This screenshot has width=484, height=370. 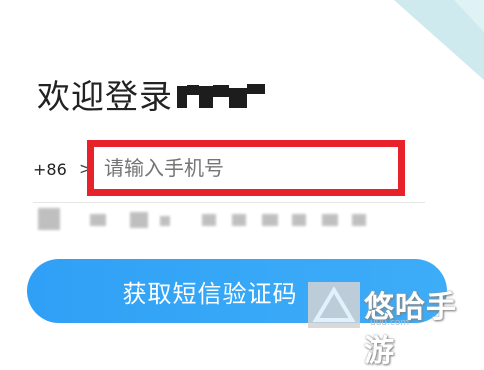 I want to click on login-header: 欢迎登录, so click(x=151, y=94).